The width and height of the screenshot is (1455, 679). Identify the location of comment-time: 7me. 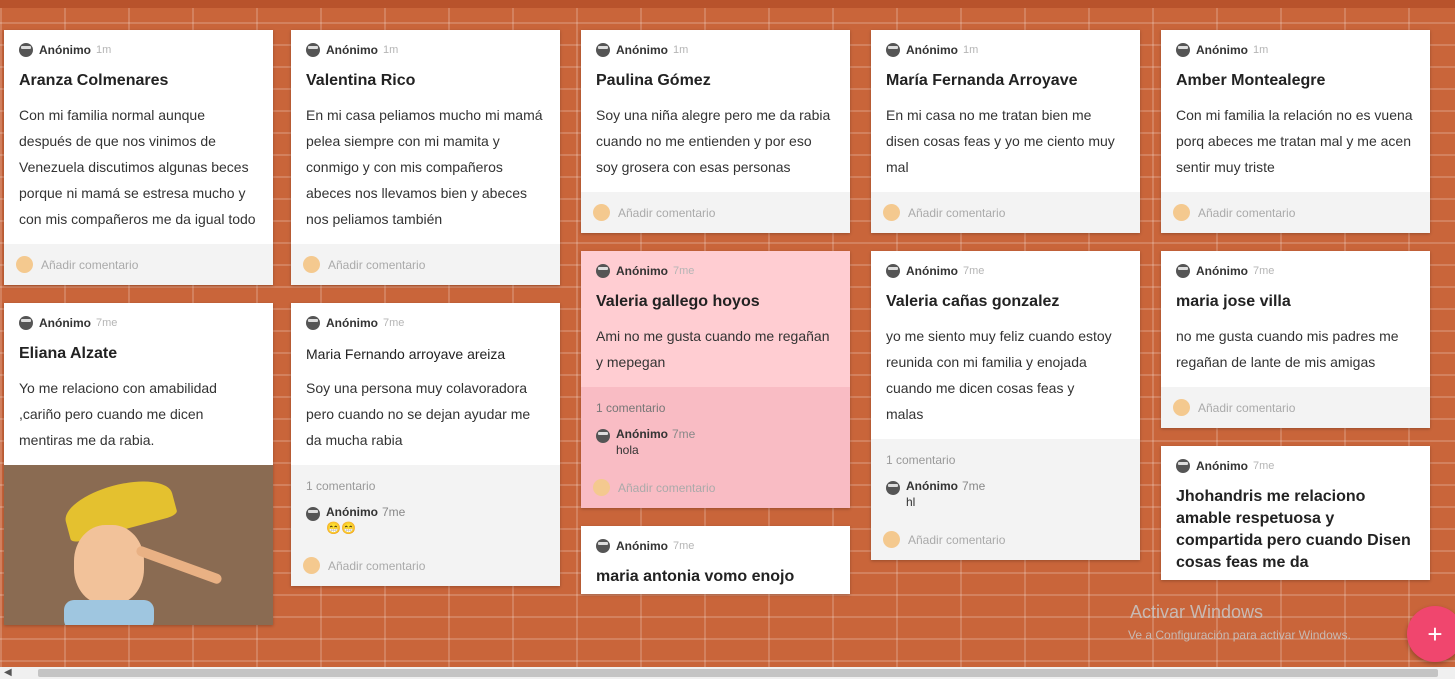
(974, 486).